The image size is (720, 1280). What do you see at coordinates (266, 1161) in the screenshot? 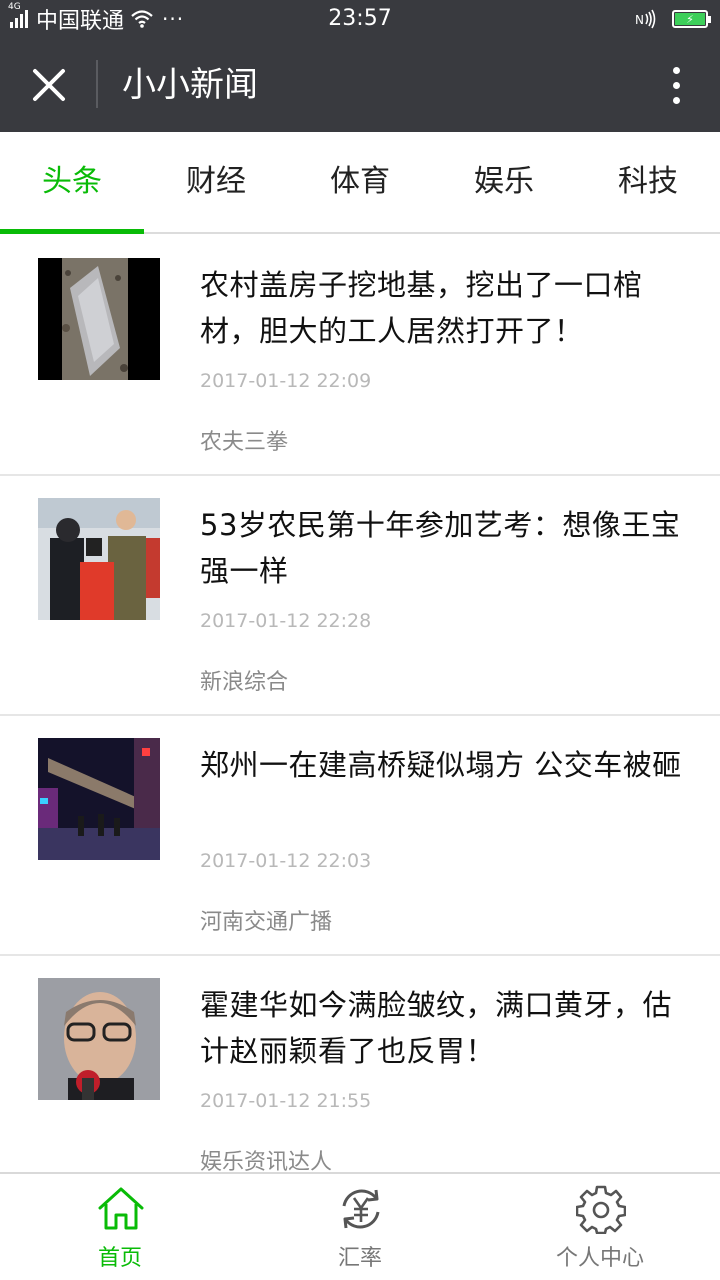
I see `news-source: 娱乐资讯达人` at bounding box center [266, 1161].